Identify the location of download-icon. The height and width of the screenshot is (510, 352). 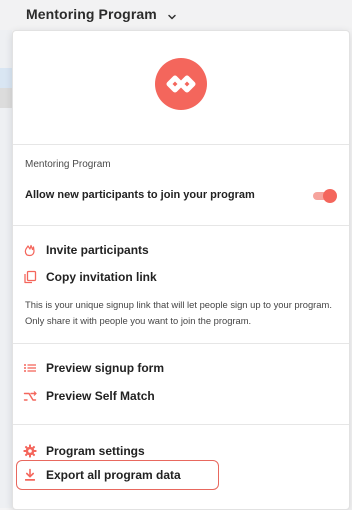
(30, 475).